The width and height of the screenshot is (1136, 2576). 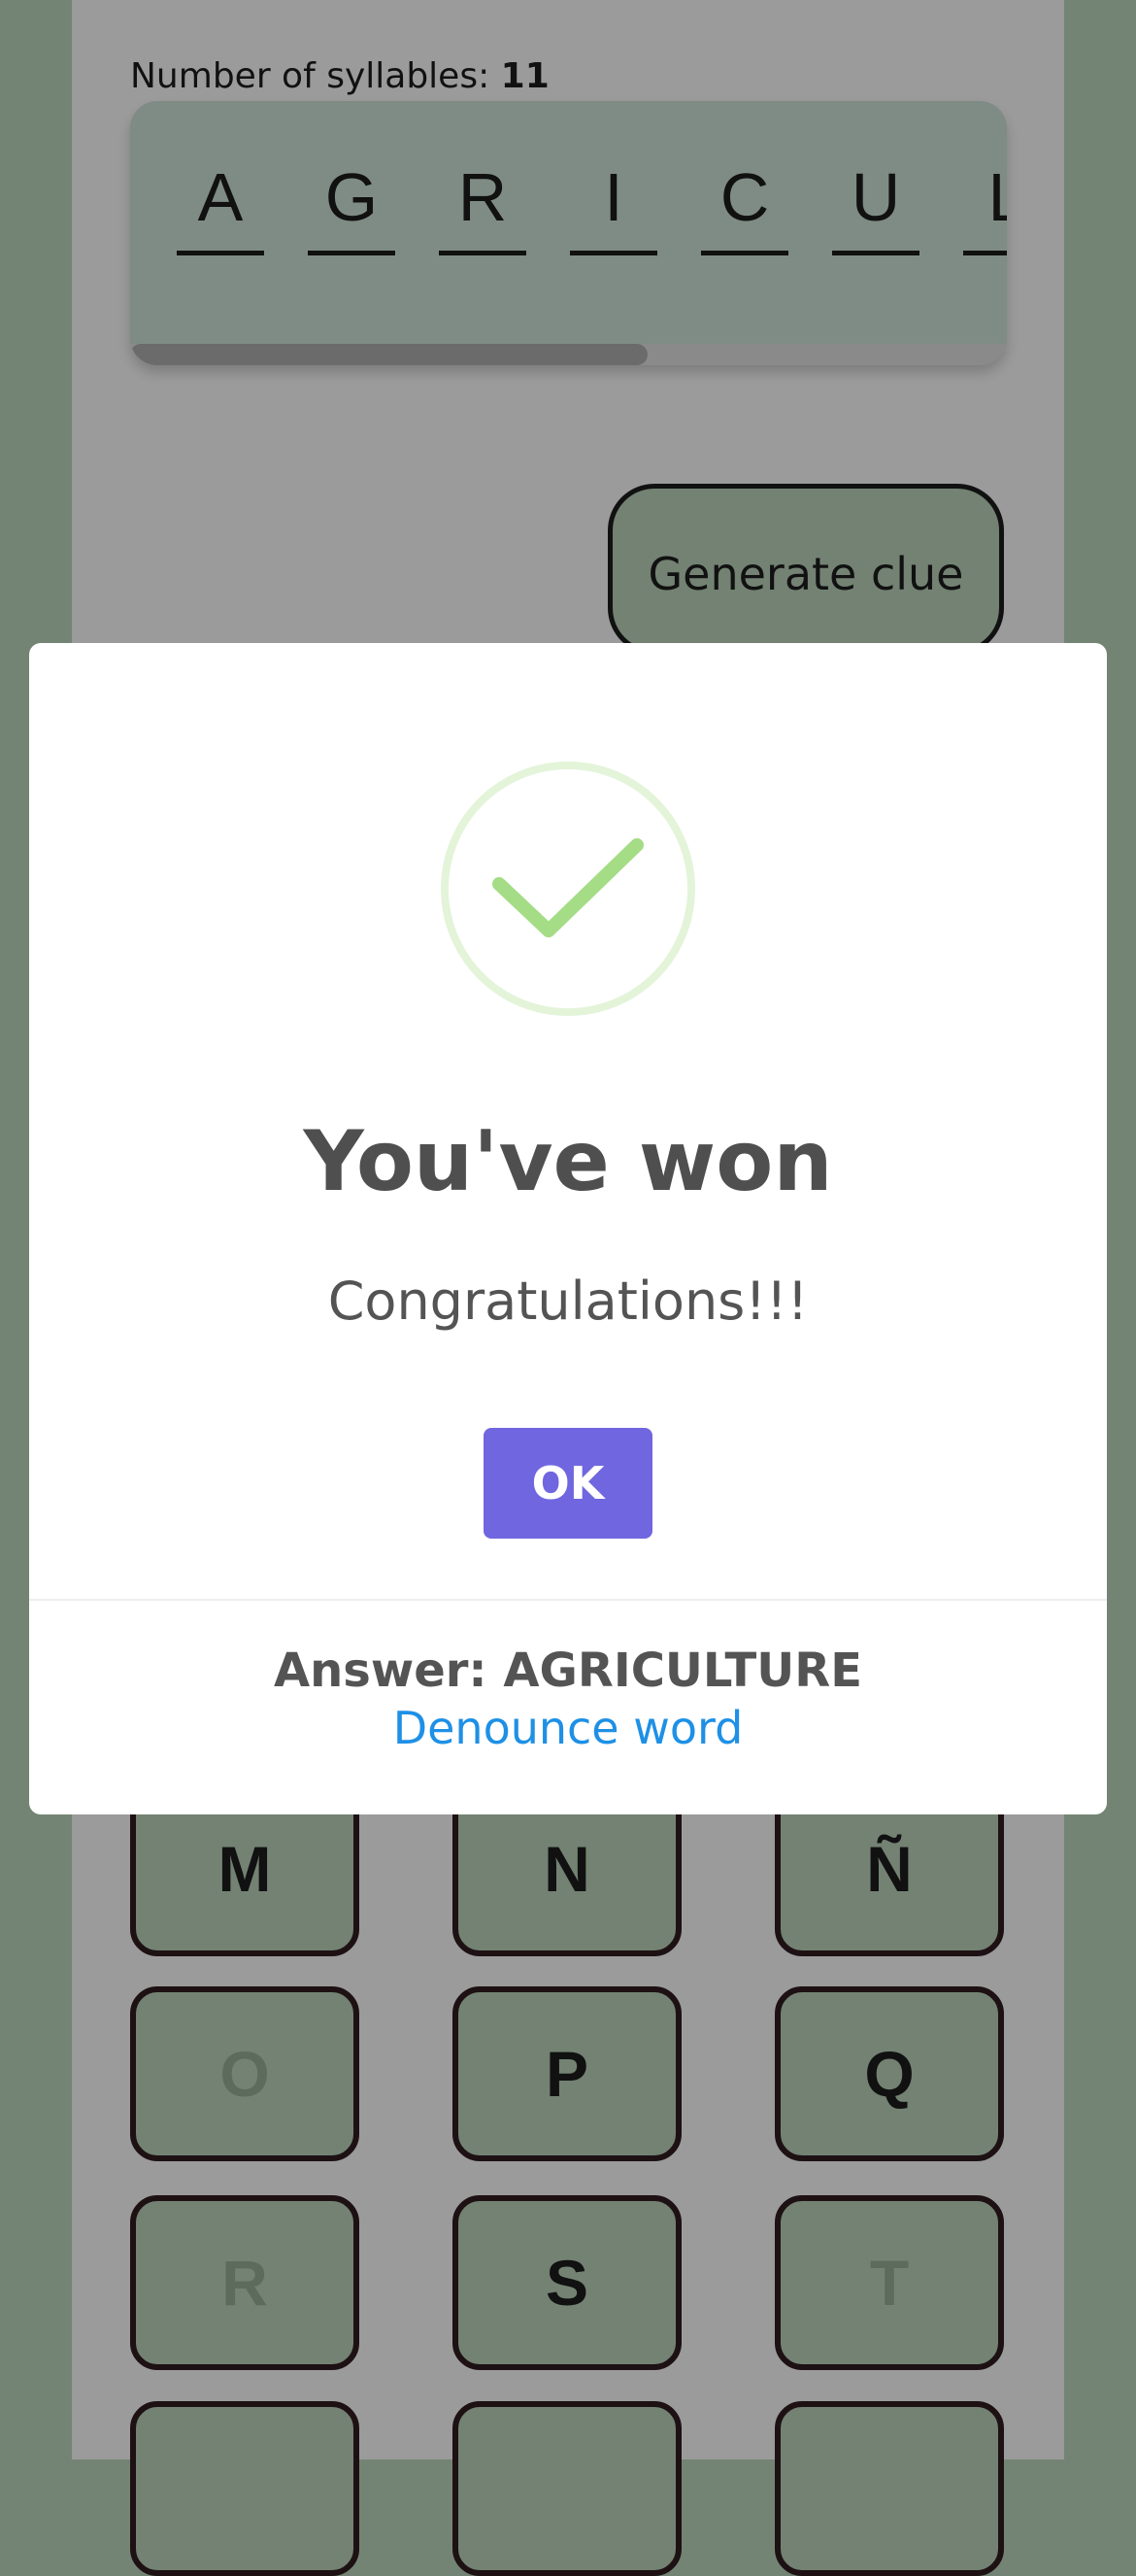 What do you see at coordinates (568, 1161) in the screenshot?
I see `dialog-title: You've won` at bounding box center [568, 1161].